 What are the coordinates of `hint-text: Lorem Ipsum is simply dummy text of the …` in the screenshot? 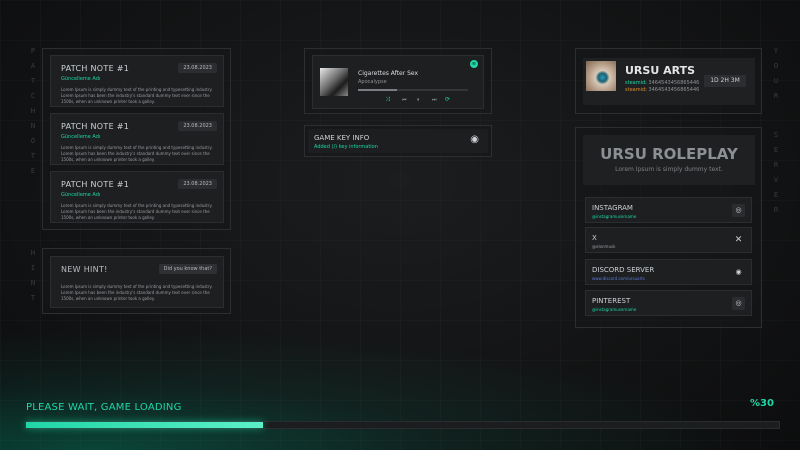 It's located at (137, 292).